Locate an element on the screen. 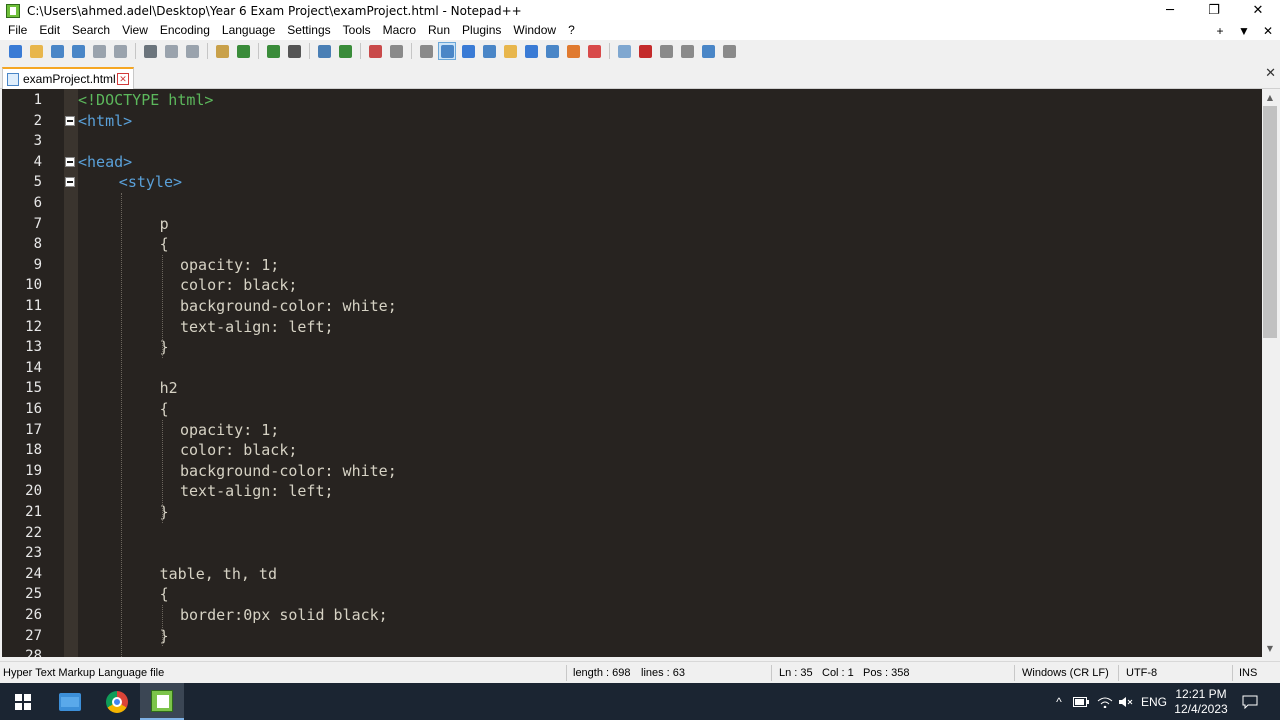 The height and width of the screenshot is (720, 1280). menu-file: File is located at coordinates (16, 30).